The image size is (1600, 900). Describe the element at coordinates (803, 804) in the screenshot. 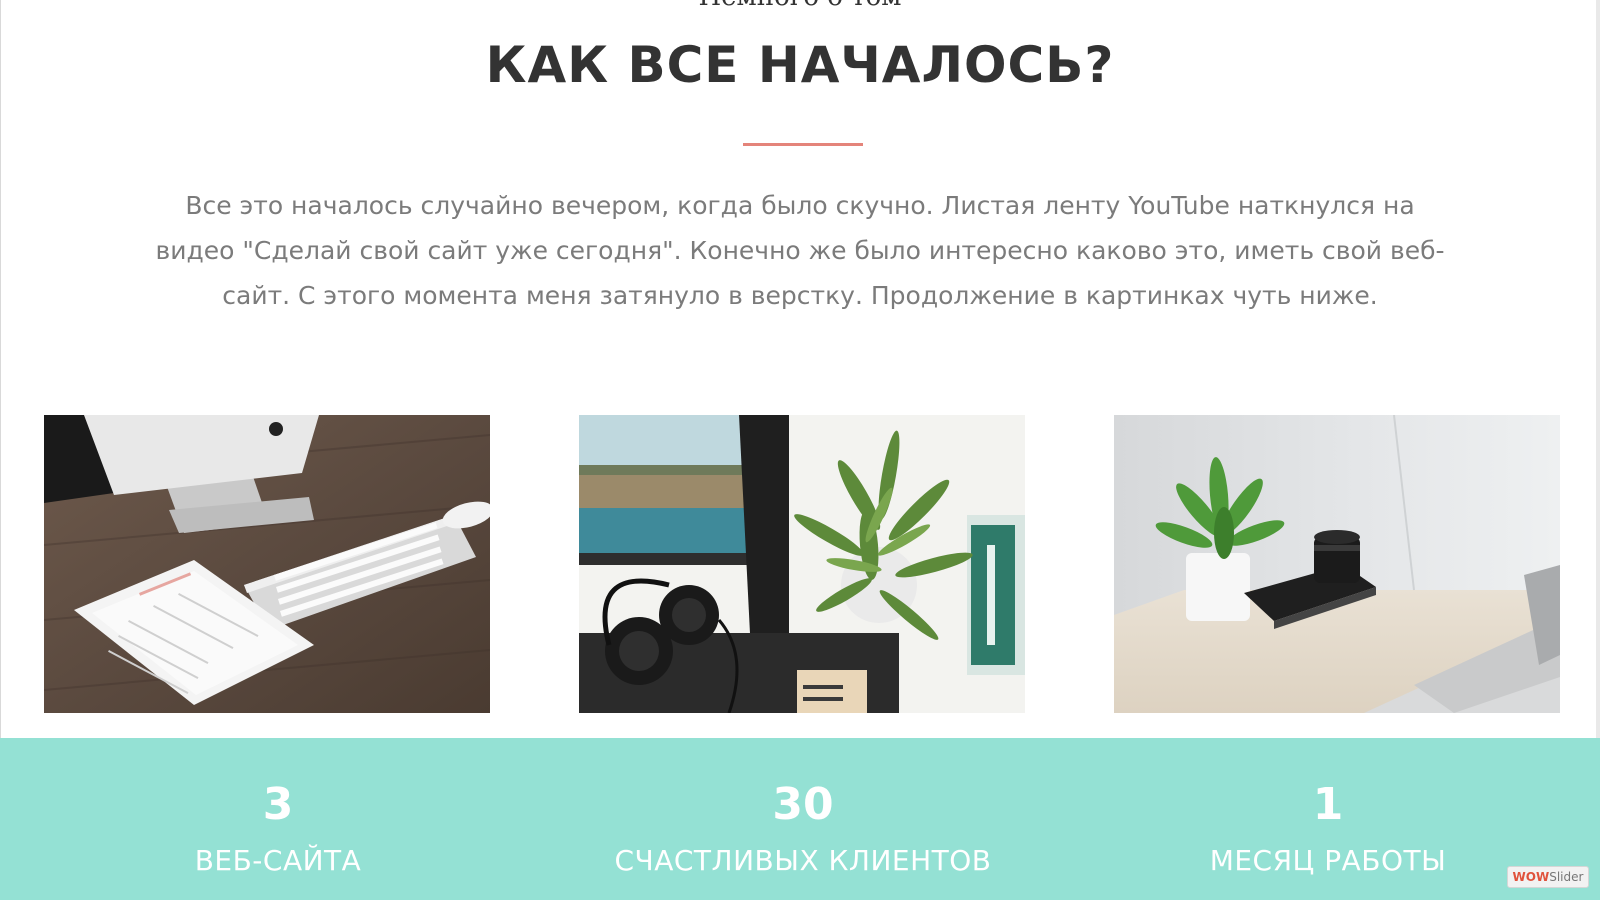

I see `stat-value: 30` at that location.